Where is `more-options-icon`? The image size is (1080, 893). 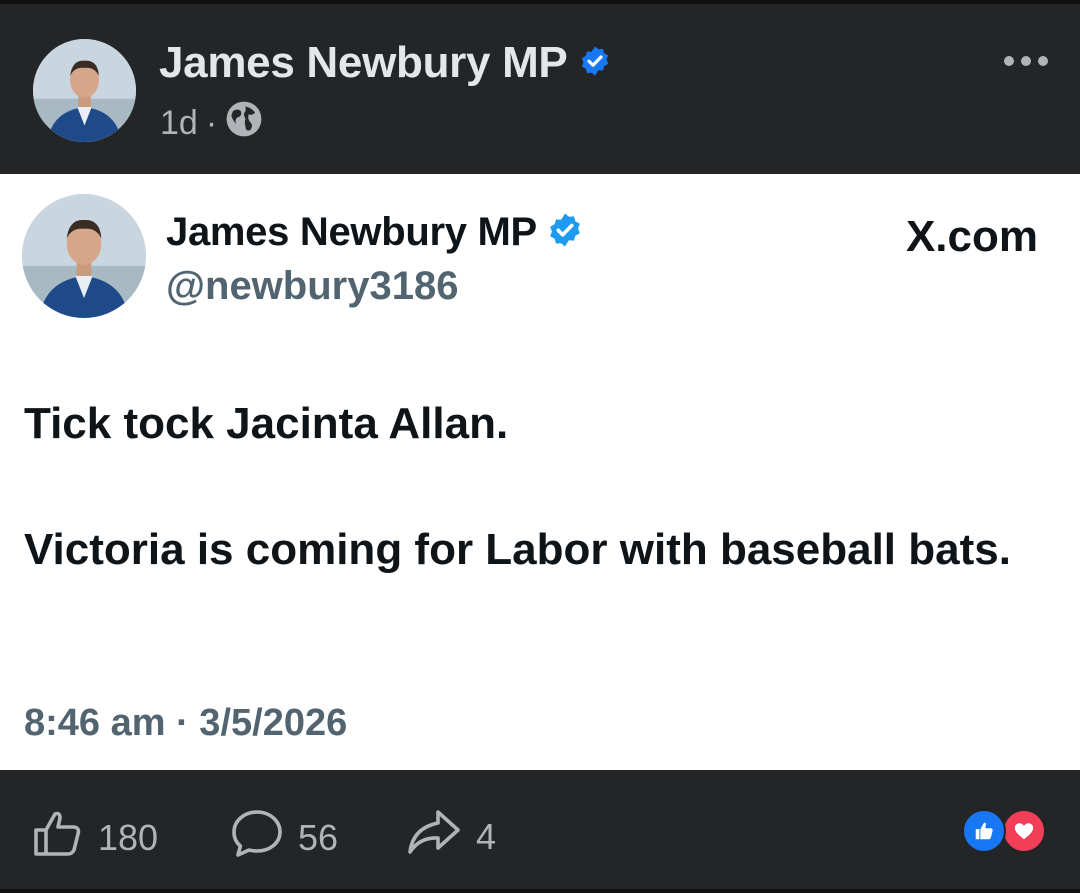 more-options-icon is located at coordinates (1026, 61).